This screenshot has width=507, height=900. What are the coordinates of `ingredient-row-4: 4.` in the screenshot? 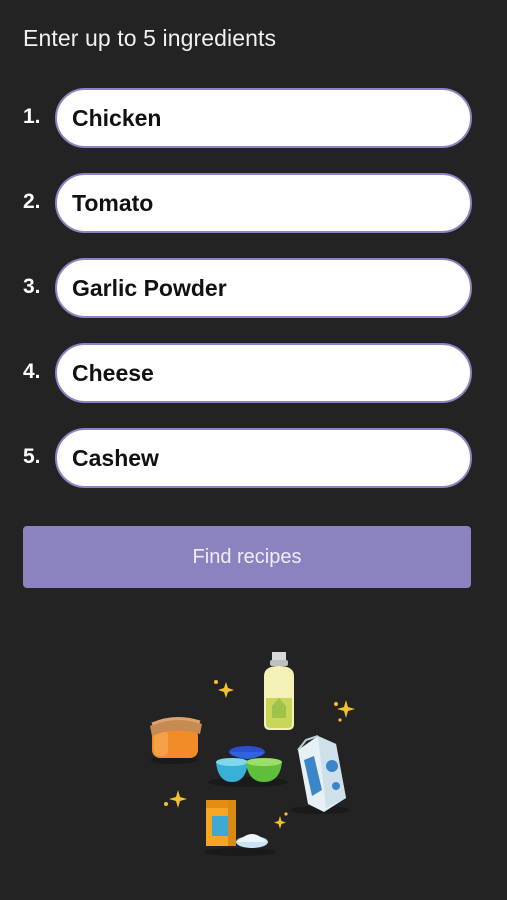 It's located at (253, 373).